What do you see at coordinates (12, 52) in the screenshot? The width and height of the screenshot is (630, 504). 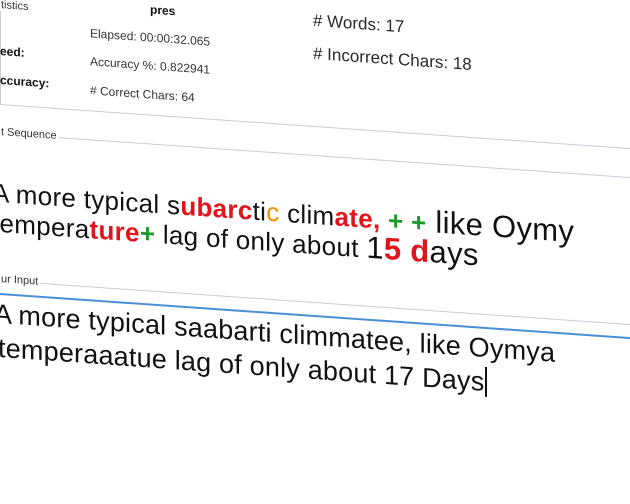 I see `speed-label: eed:` at bounding box center [12, 52].